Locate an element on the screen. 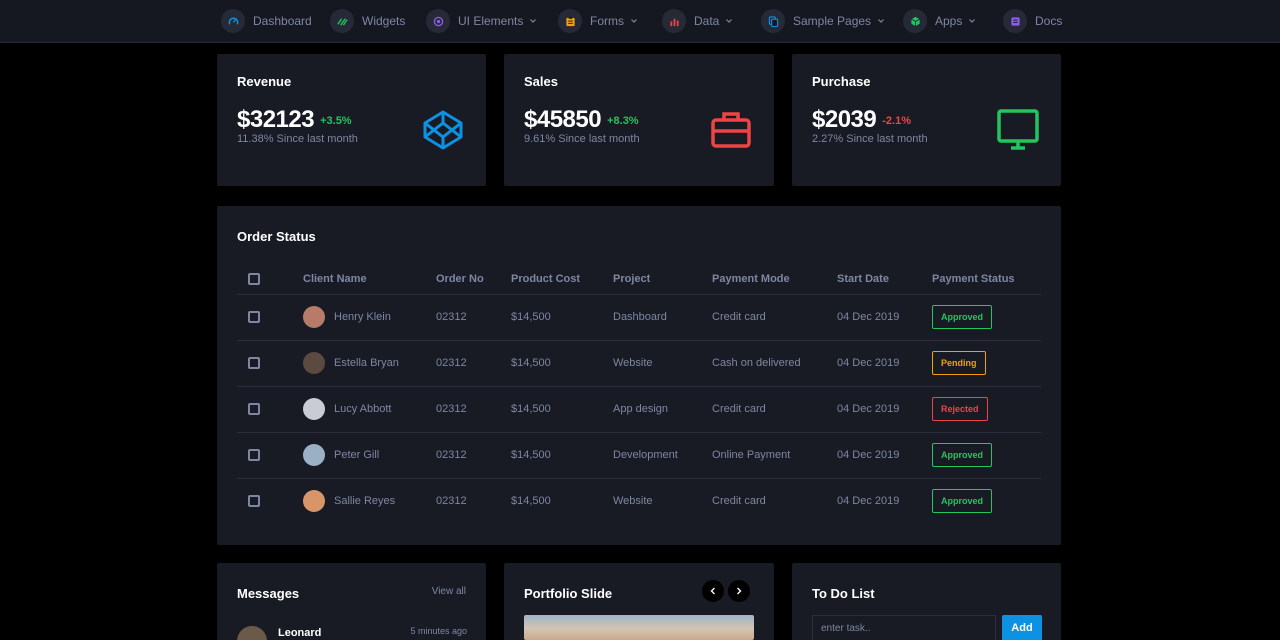  status-badge: Rejected is located at coordinates (960, 409).